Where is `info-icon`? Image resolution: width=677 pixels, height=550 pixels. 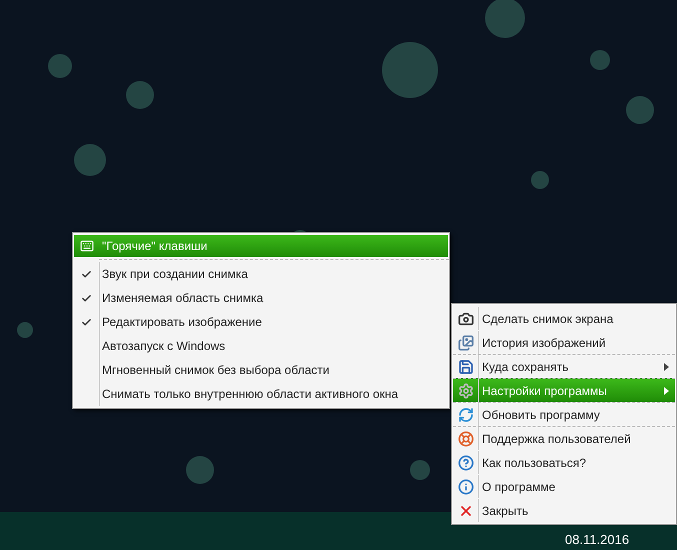
info-icon is located at coordinates (466, 486).